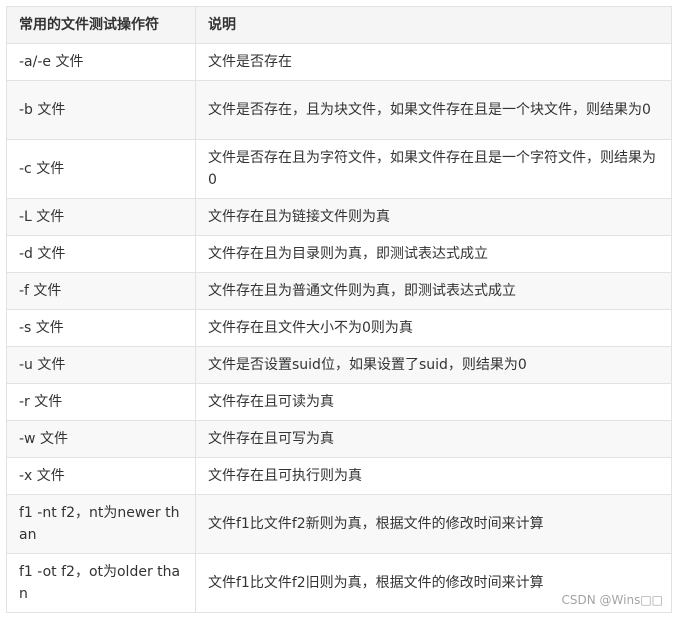 The width and height of the screenshot is (677, 617). What do you see at coordinates (101, 169) in the screenshot?
I see `operator-cell: -c 文件` at bounding box center [101, 169].